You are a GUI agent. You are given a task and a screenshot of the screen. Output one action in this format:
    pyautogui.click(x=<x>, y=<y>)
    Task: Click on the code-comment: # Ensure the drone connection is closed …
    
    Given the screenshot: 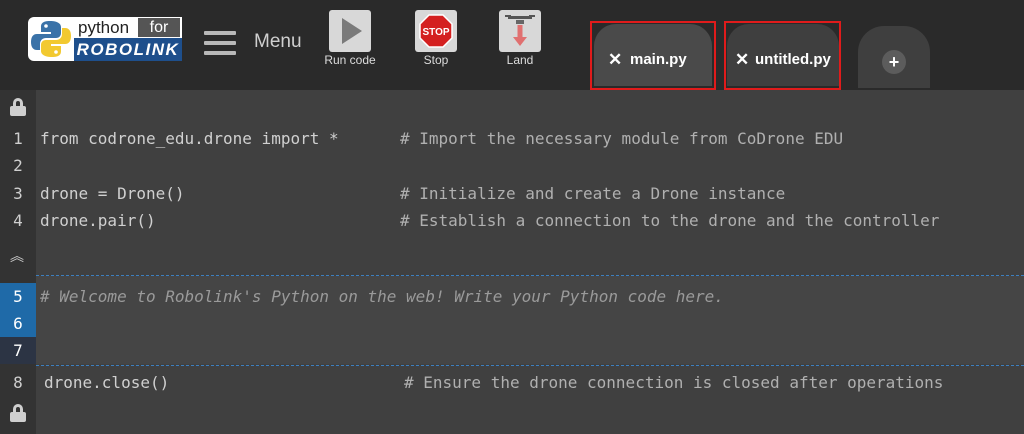 What is the action you would take?
    pyautogui.click(x=674, y=382)
    